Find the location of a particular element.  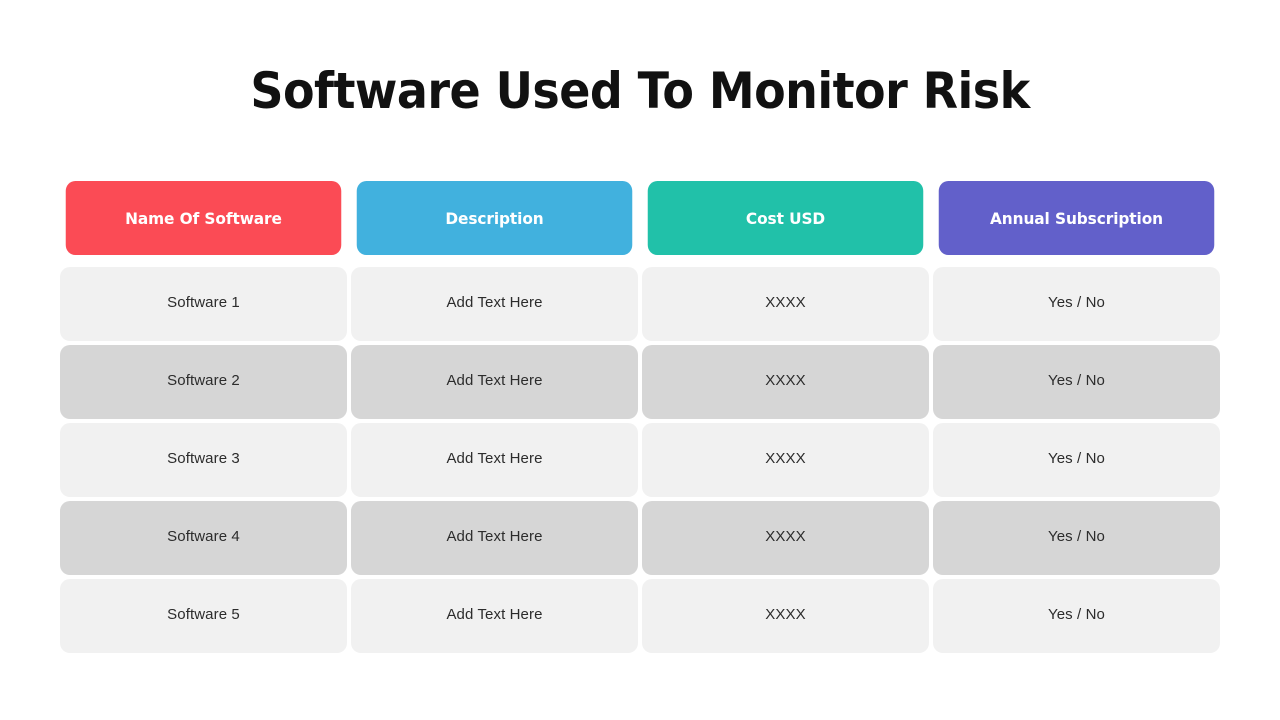

table-header-cell-annual-subscription: Annual Subscription is located at coordinates (1076, 218).